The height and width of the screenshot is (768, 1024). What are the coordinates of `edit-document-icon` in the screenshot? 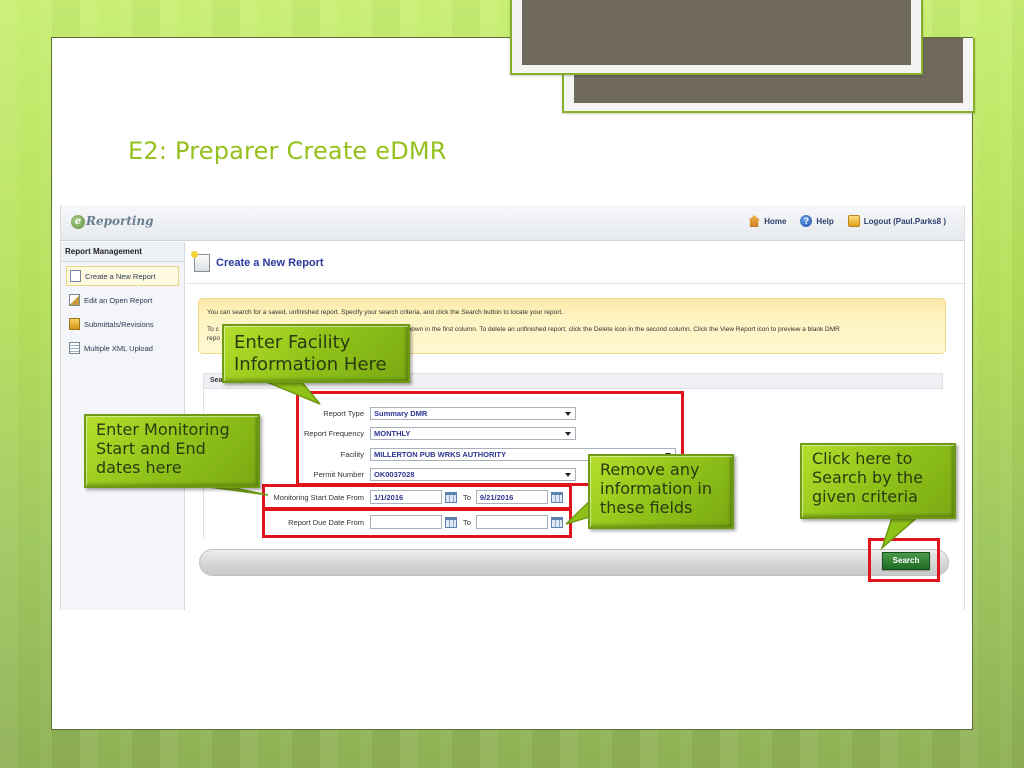 It's located at (74, 300).